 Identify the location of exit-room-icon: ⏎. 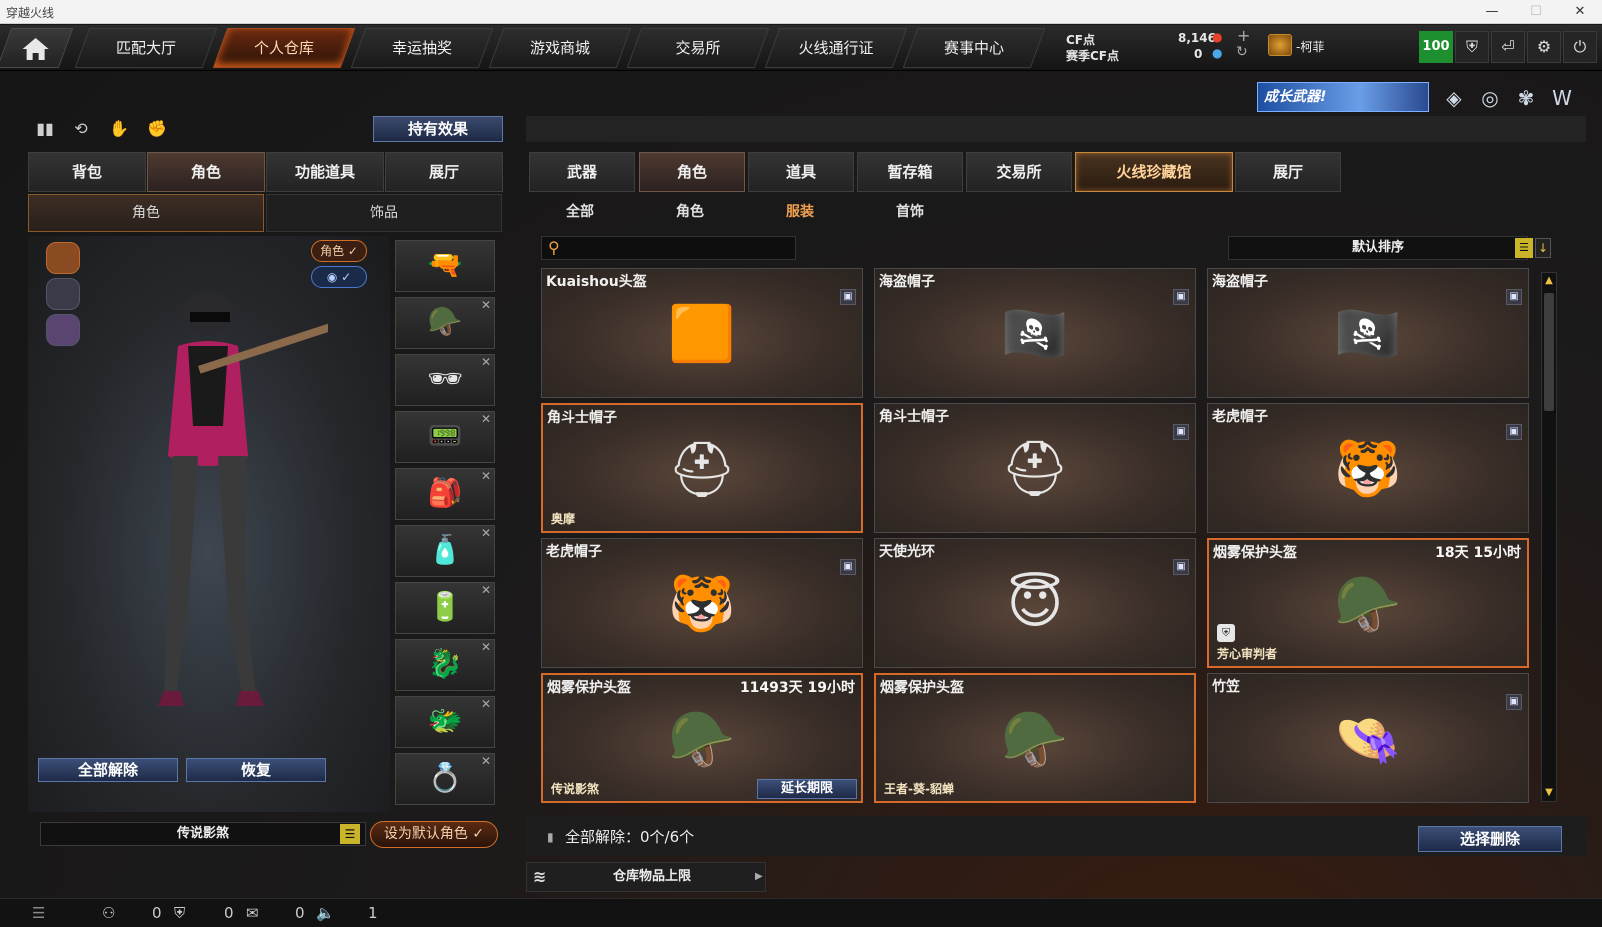
(1508, 47).